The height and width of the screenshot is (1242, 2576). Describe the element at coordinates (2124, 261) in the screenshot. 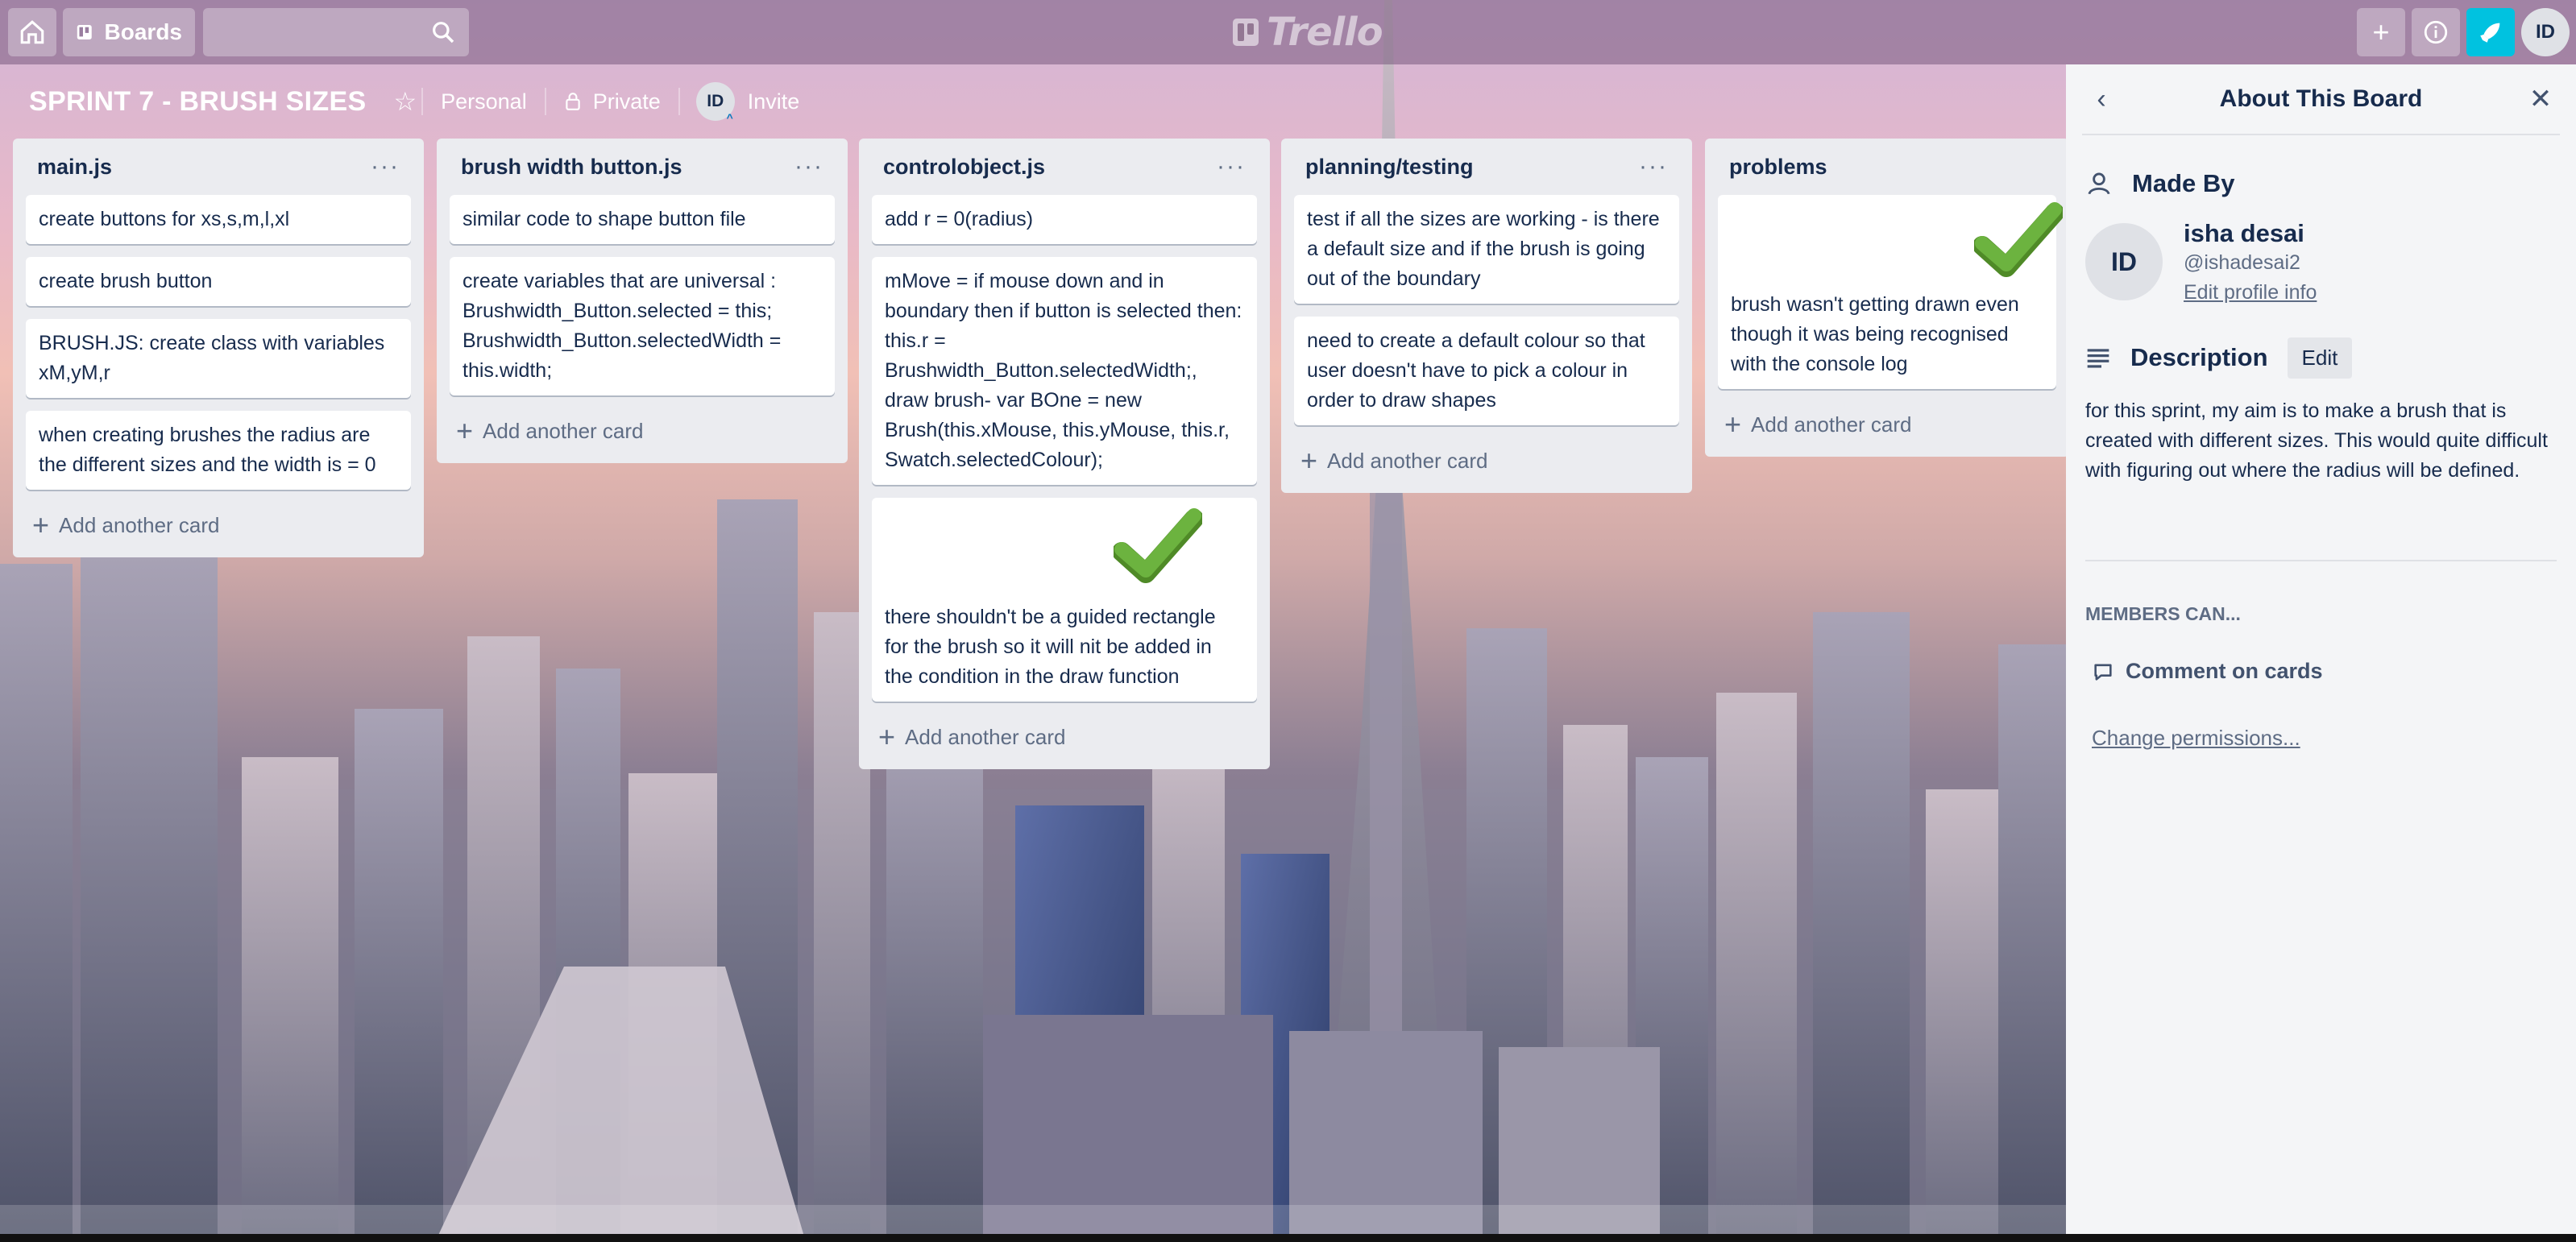

I see `creator-avatar: ID` at that location.